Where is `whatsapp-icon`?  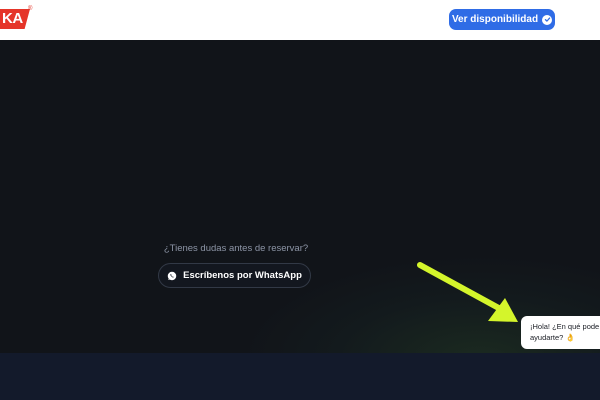 whatsapp-icon is located at coordinates (172, 275).